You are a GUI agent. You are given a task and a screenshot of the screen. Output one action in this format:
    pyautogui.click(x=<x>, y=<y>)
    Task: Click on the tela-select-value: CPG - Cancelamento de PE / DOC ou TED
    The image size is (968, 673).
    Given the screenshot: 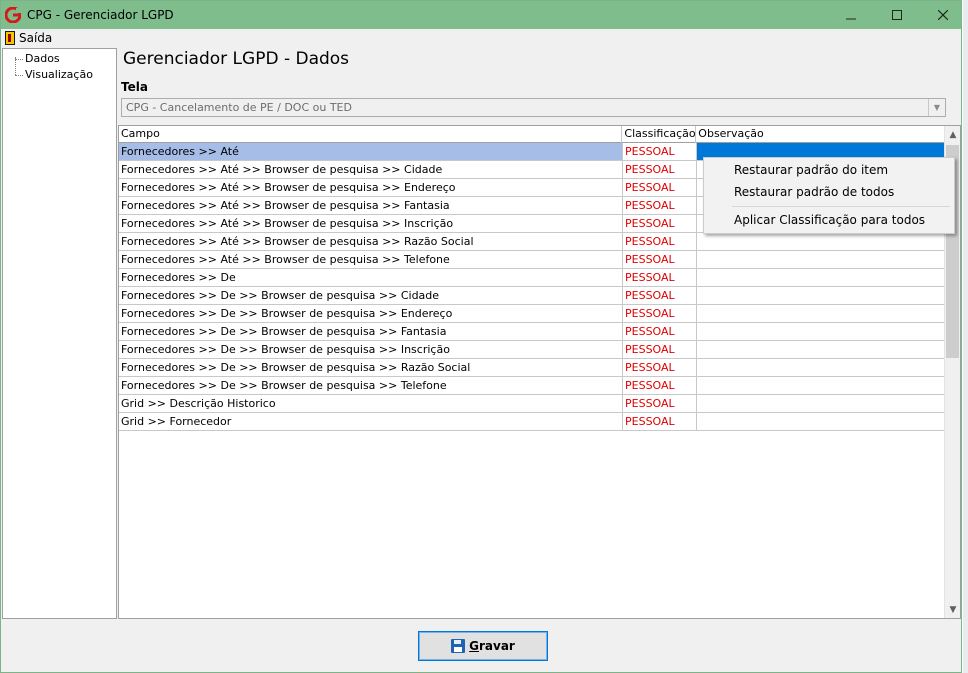 What is the action you would take?
    pyautogui.click(x=239, y=107)
    